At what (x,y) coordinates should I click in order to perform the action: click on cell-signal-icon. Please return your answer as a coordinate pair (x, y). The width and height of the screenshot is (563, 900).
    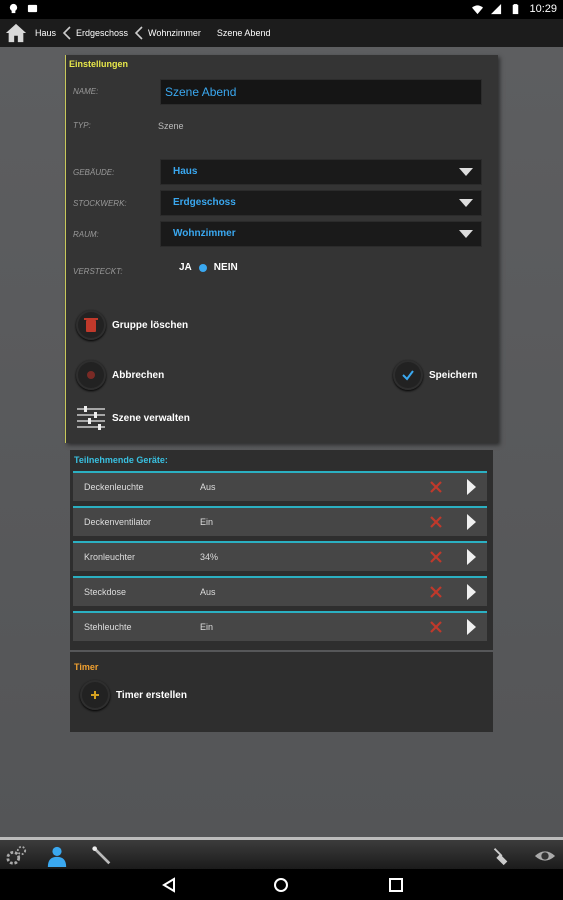
    Looking at the image, I should click on (496, 8).